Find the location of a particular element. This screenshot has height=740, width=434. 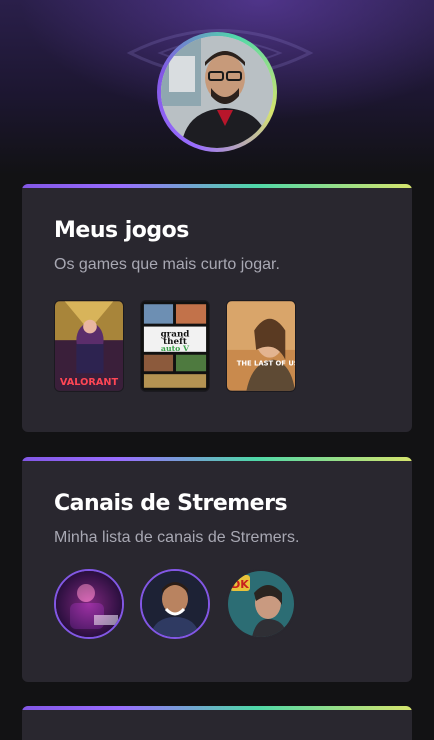

game-cover-gta-v: grand theft auto V is located at coordinates (175, 346).